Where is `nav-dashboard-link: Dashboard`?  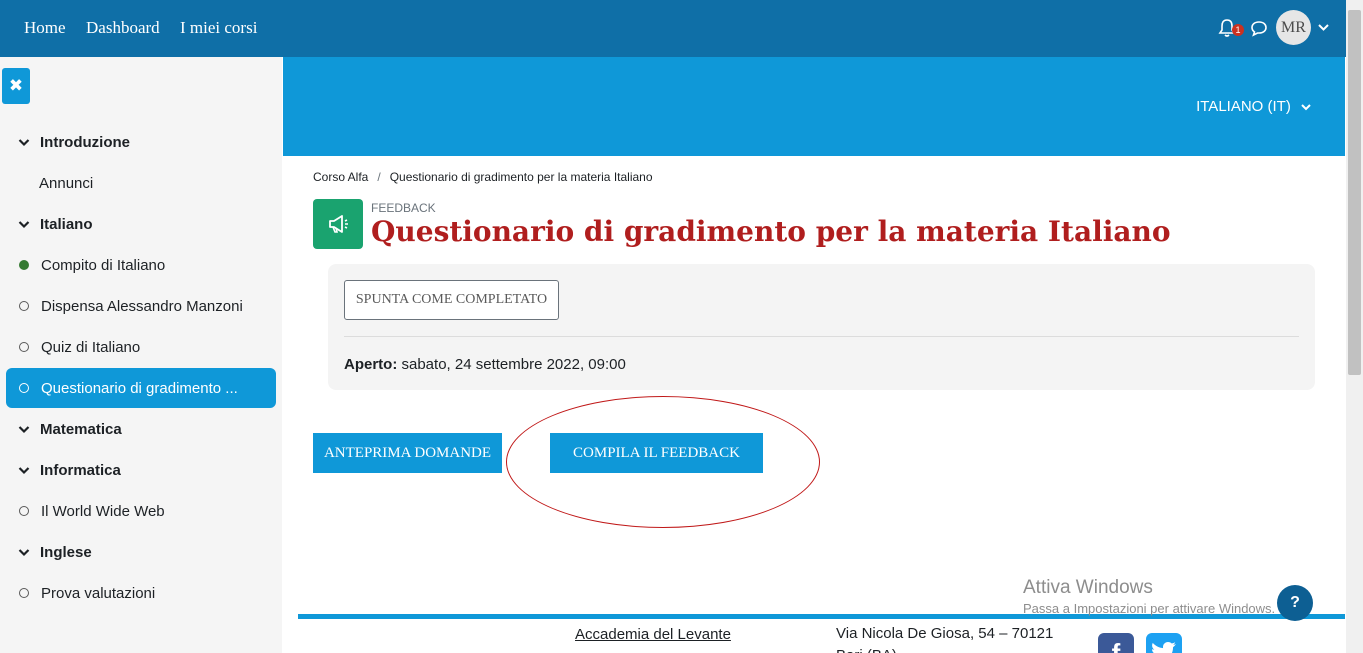
nav-dashboard-link: Dashboard is located at coordinates (123, 28).